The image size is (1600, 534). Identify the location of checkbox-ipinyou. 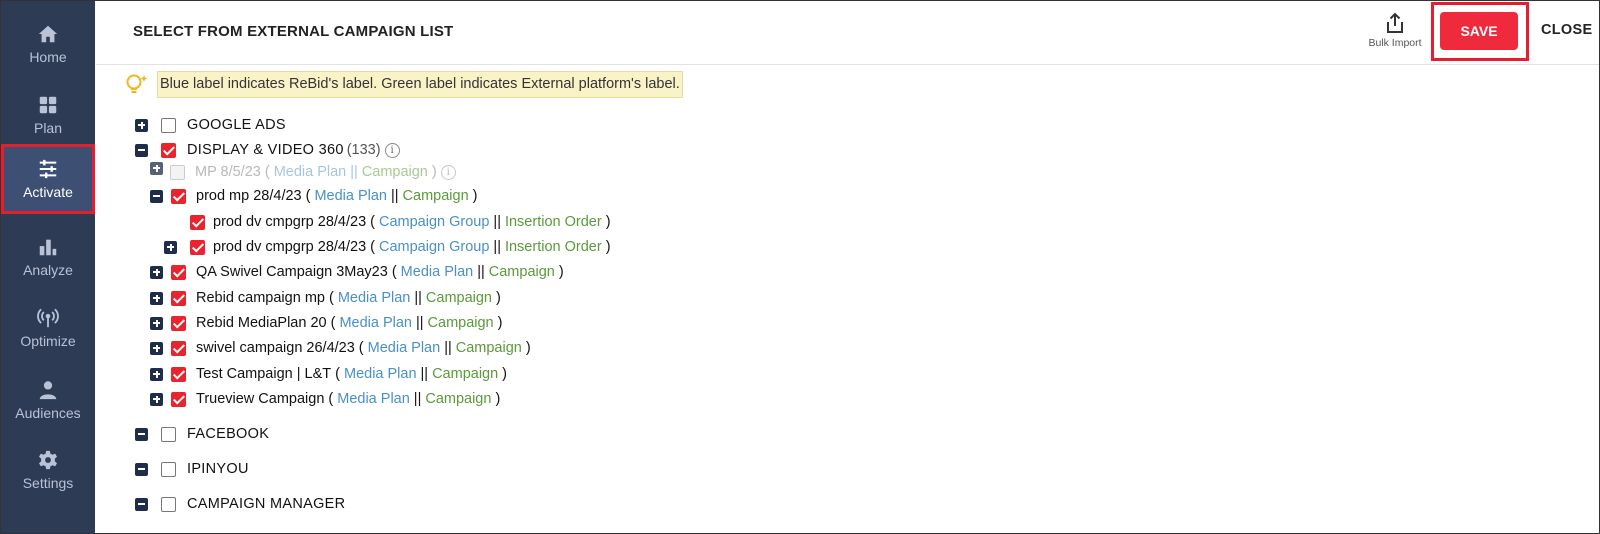
(168, 469).